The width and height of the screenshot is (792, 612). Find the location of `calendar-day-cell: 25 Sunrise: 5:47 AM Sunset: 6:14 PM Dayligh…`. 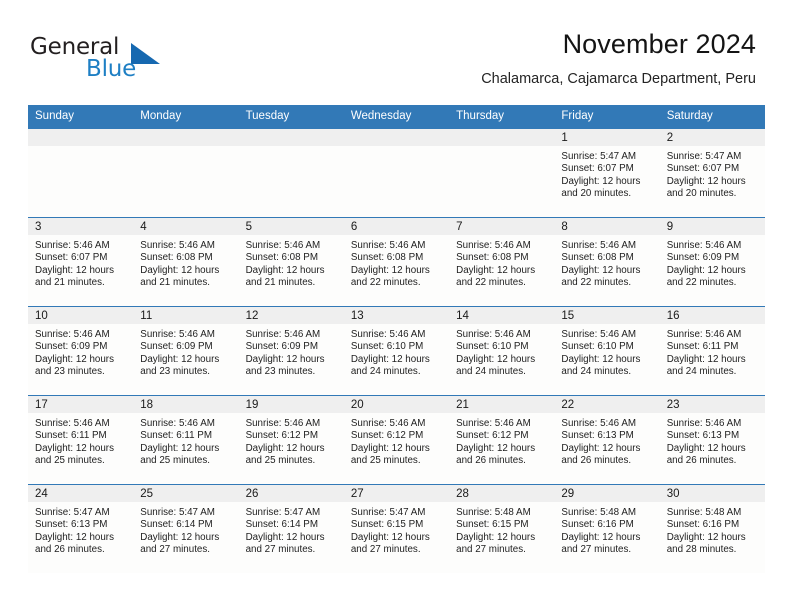

calendar-day-cell: 25 Sunrise: 5:47 AM Sunset: 6:14 PM Dayligh… is located at coordinates (186, 528).